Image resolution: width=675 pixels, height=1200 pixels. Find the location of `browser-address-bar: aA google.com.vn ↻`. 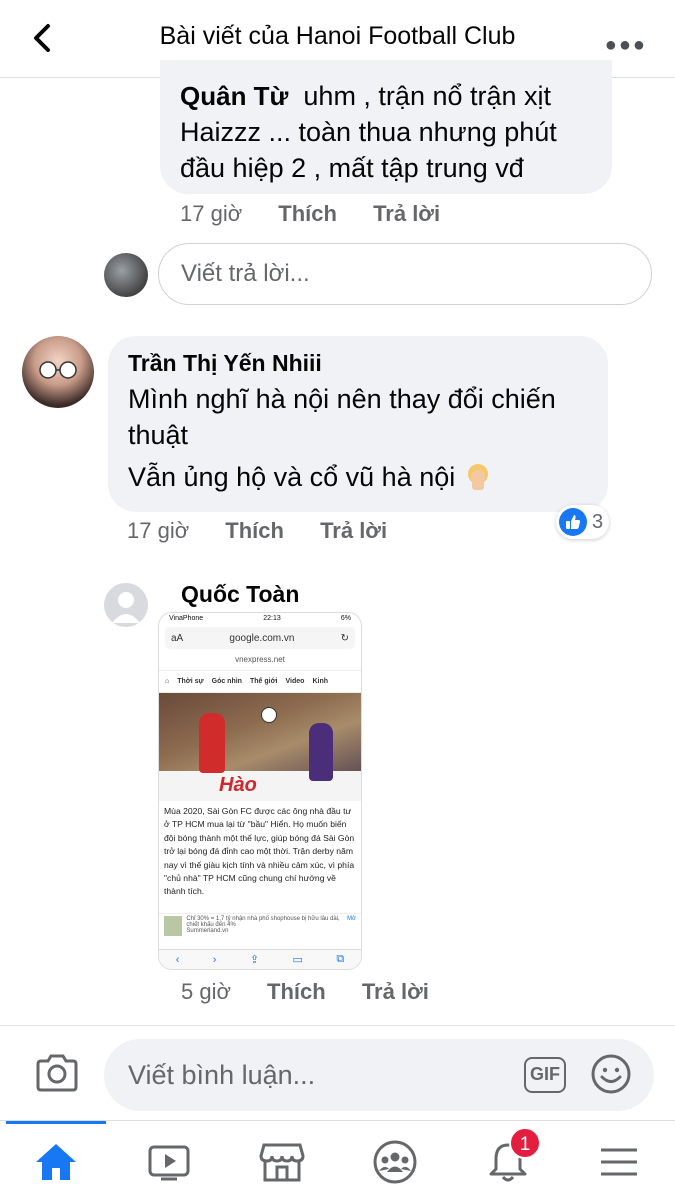

browser-address-bar: aA google.com.vn ↻ is located at coordinates (260, 638).